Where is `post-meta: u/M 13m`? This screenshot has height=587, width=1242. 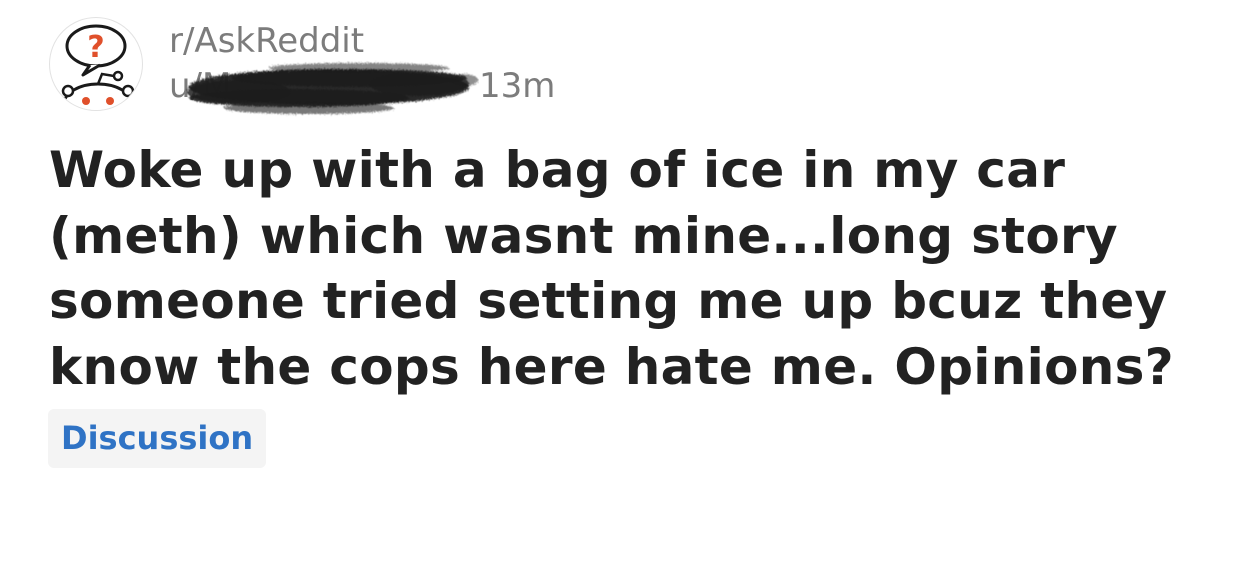 post-meta: u/M 13m is located at coordinates (369, 88).